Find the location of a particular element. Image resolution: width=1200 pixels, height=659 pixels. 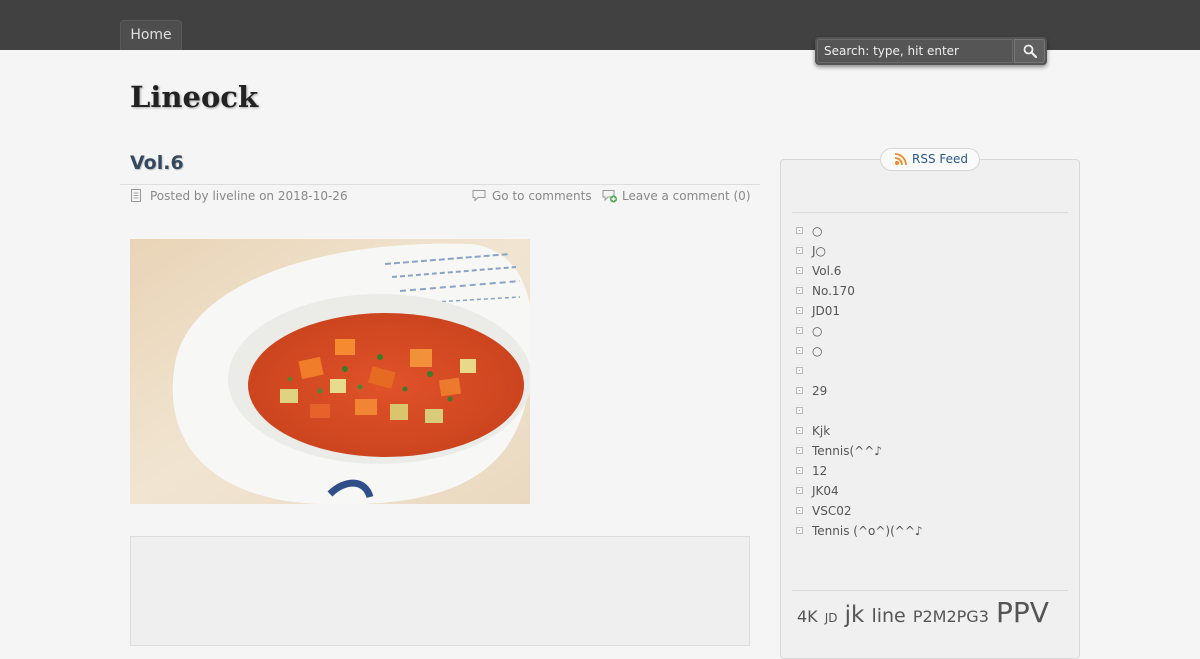

list-item-label: J○ is located at coordinates (819, 251).